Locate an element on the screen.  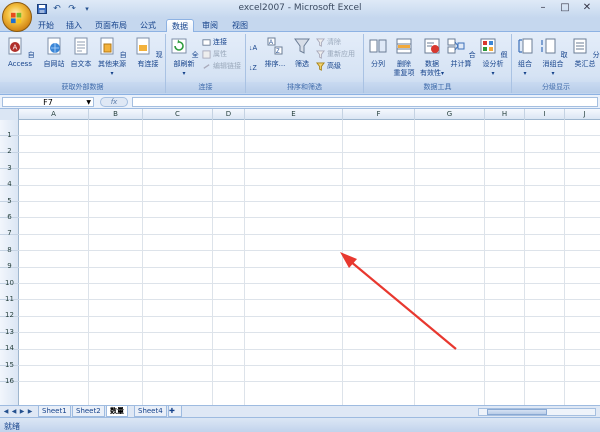
ungroup-rows-icon is located at coordinates (548, 46).